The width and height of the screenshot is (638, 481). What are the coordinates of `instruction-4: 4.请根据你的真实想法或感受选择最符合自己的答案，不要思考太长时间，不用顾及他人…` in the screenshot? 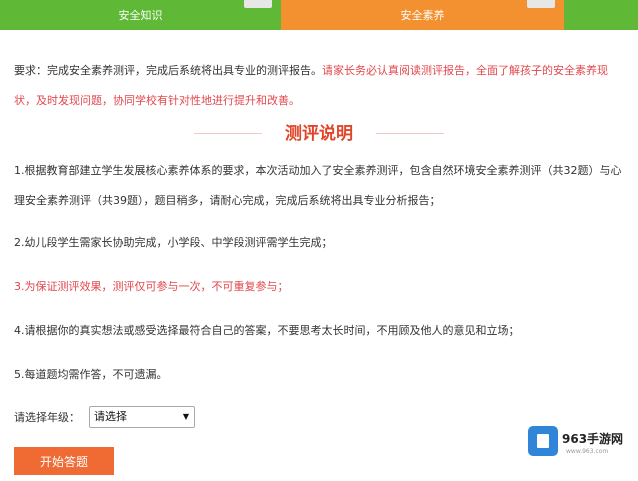 It's located at (267, 330).